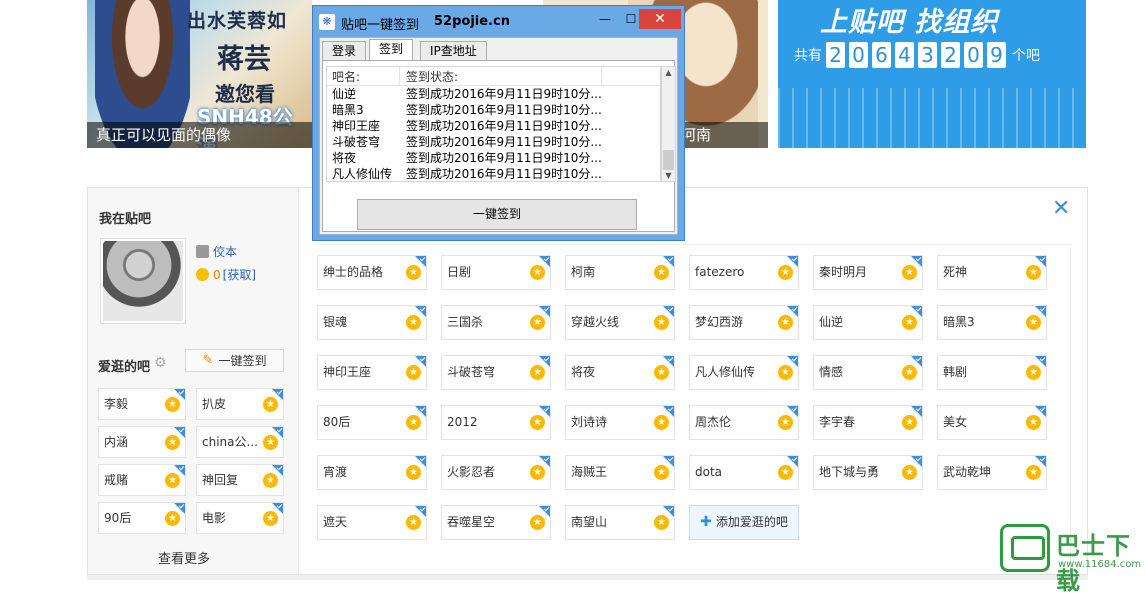 The width and height of the screenshot is (1146, 596). What do you see at coordinates (184, 557) in the screenshot?
I see `see-more-link: 查看更多` at bounding box center [184, 557].